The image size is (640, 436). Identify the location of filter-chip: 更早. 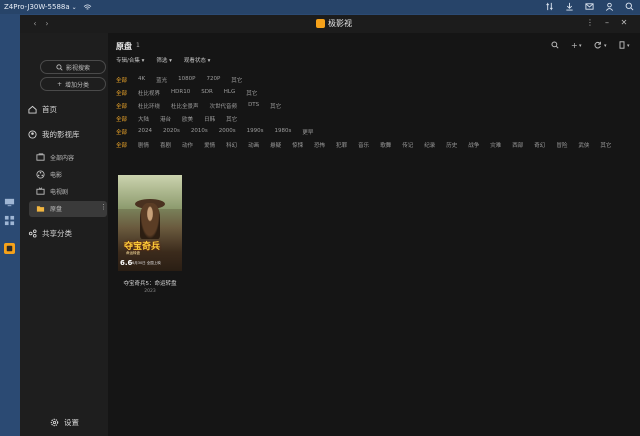
(307, 132).